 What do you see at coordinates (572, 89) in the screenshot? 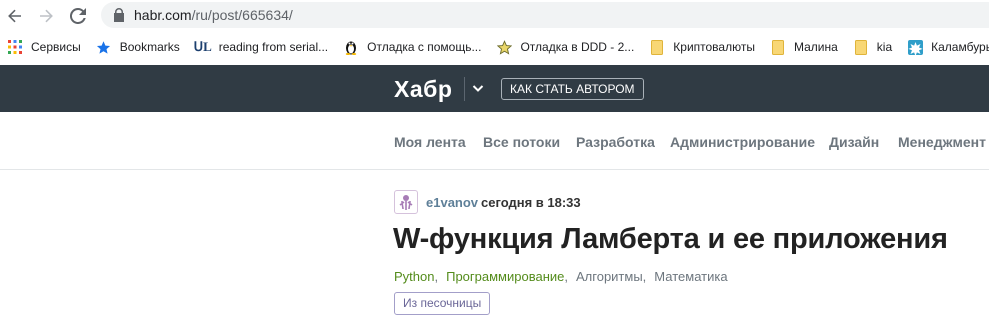
I see `how-to-become-author-button: КАК СТАТЬ АВТОРОМ` at bounding box center [572, 89].